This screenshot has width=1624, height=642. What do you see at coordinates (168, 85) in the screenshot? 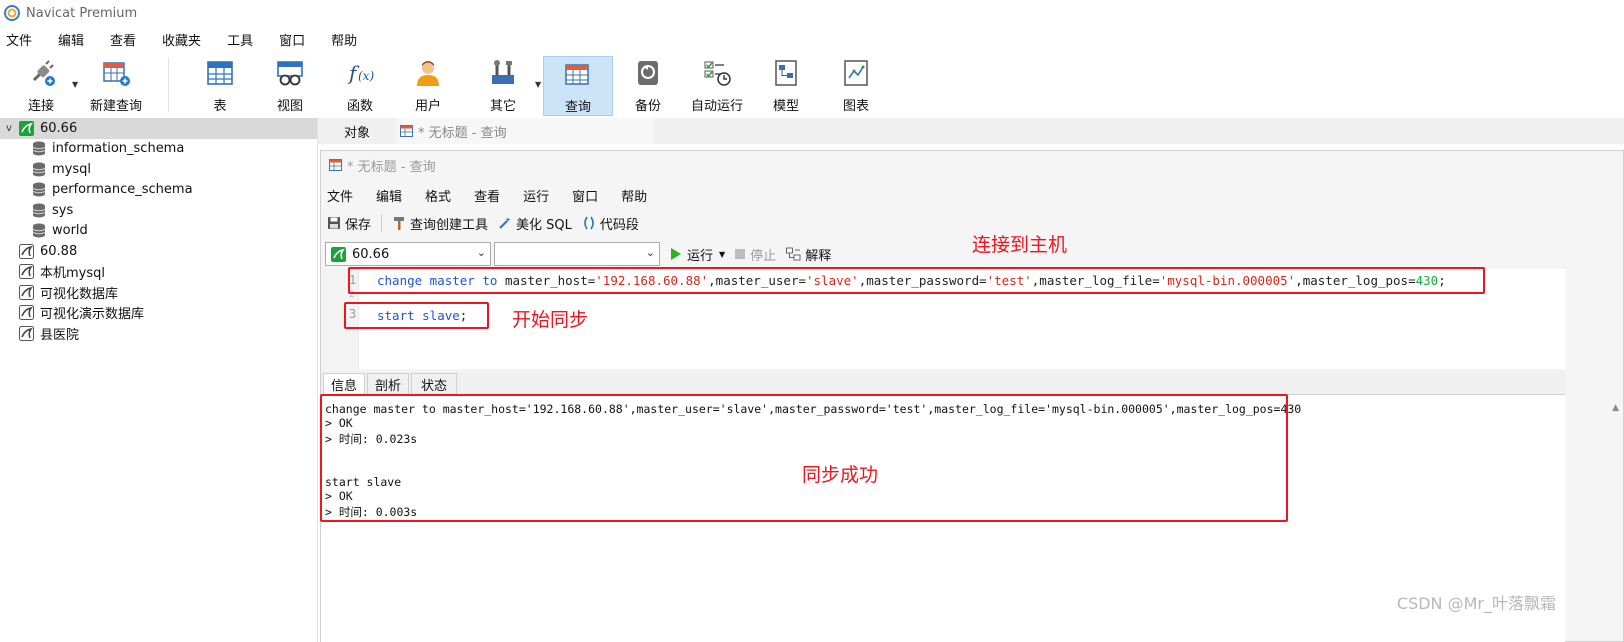
I see `toolbar-separator` at bounding box center [168, 85].